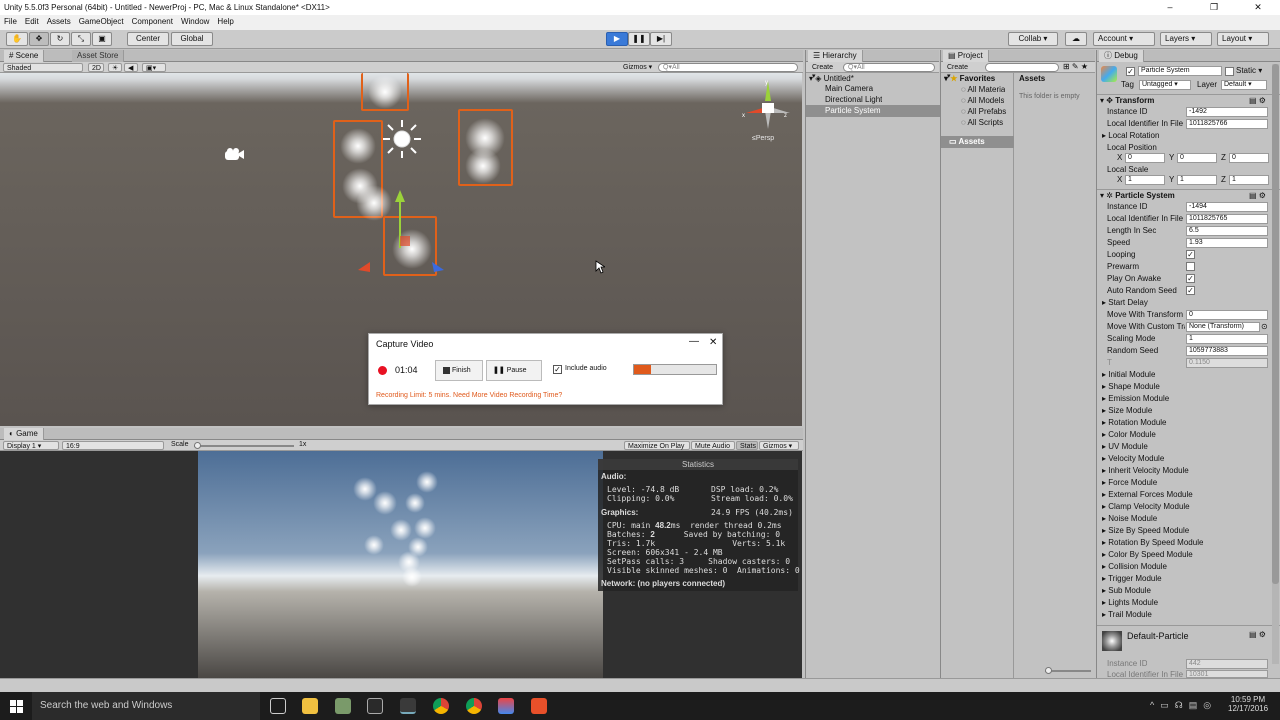  What do you see at coordinates (1180, 71) in the screenshot?
I see `object-name-field: Particle System` at bounding box center [1180, 71].